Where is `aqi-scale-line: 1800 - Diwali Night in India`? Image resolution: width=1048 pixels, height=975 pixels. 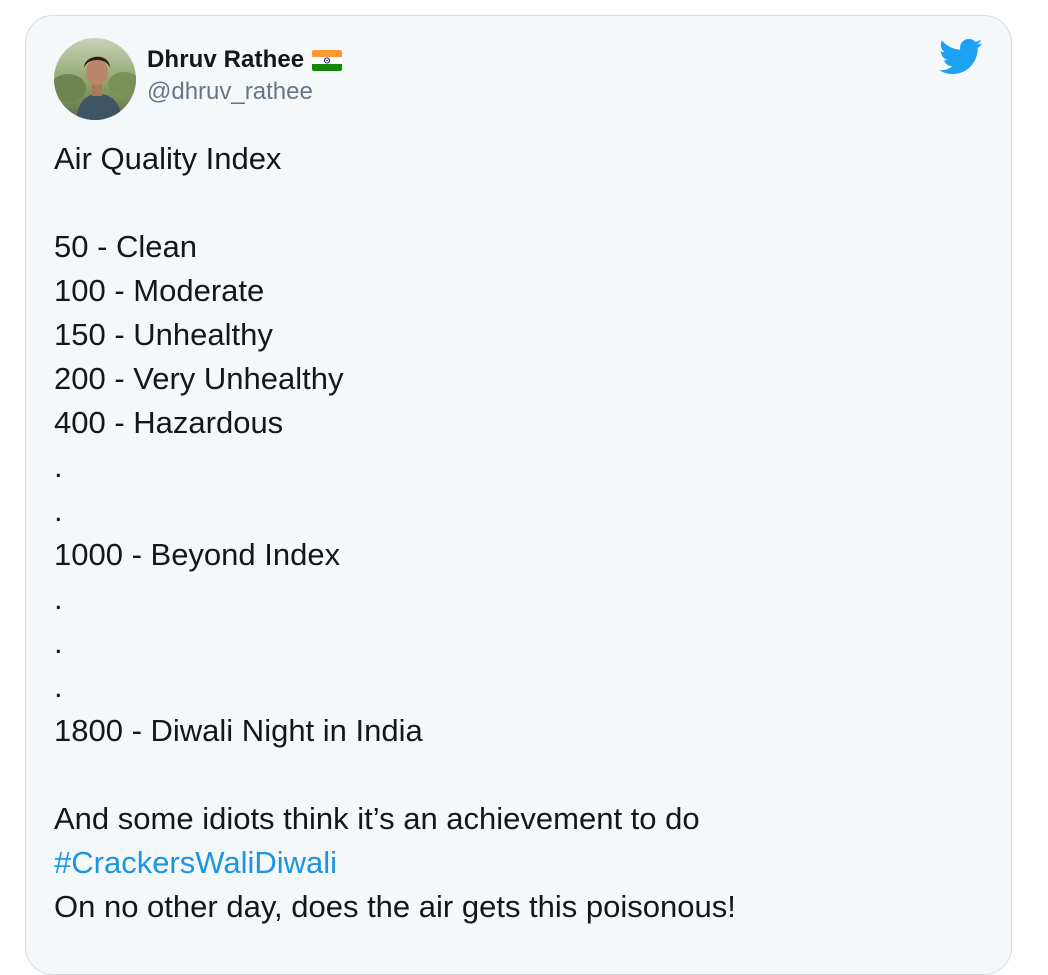
aqi-scale-line: 1800 - Diwali Night in India is located at coordinates (238, 730).